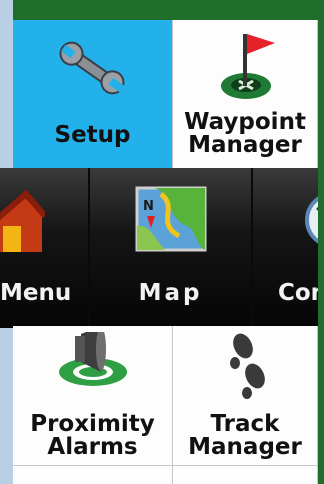 The width and height of the screenshot is (324, 484). I want to click on compass-item: Com, so click(288, 248).